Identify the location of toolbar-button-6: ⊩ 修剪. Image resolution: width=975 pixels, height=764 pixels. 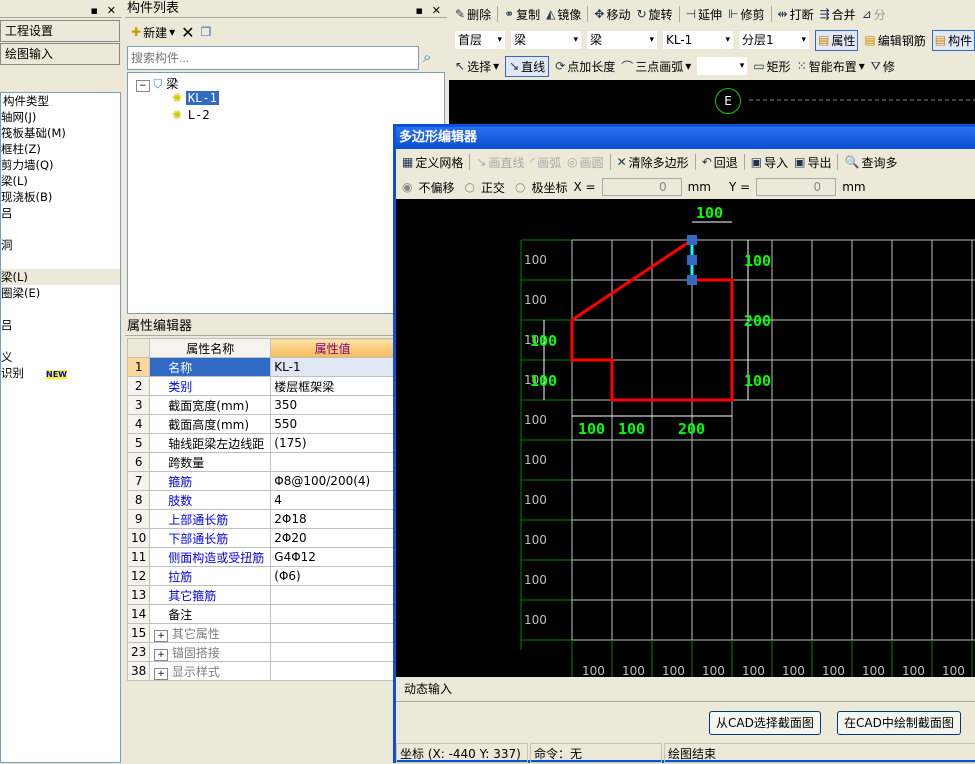
(746, 14).